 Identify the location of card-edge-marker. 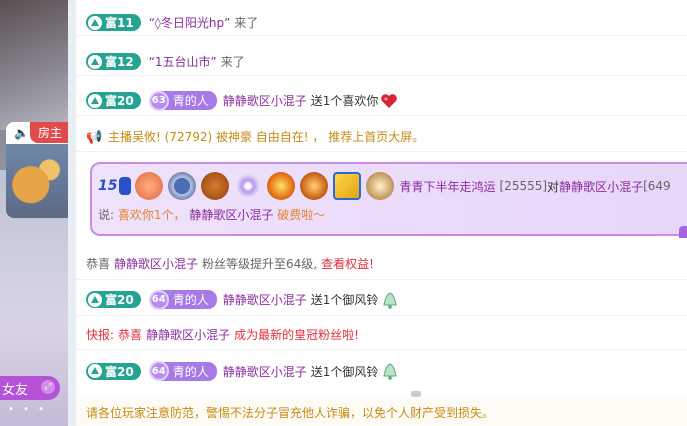
(683, 232).